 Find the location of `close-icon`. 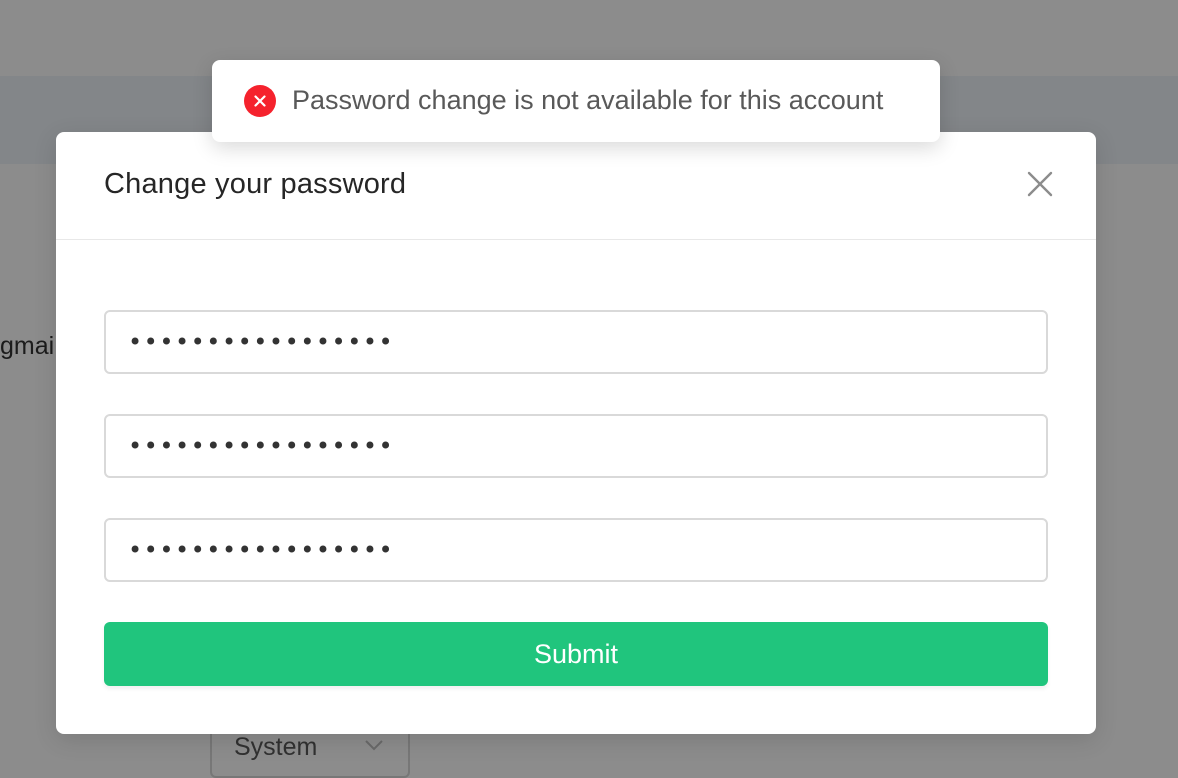

close-icon is located at coordinates (1040, 184).